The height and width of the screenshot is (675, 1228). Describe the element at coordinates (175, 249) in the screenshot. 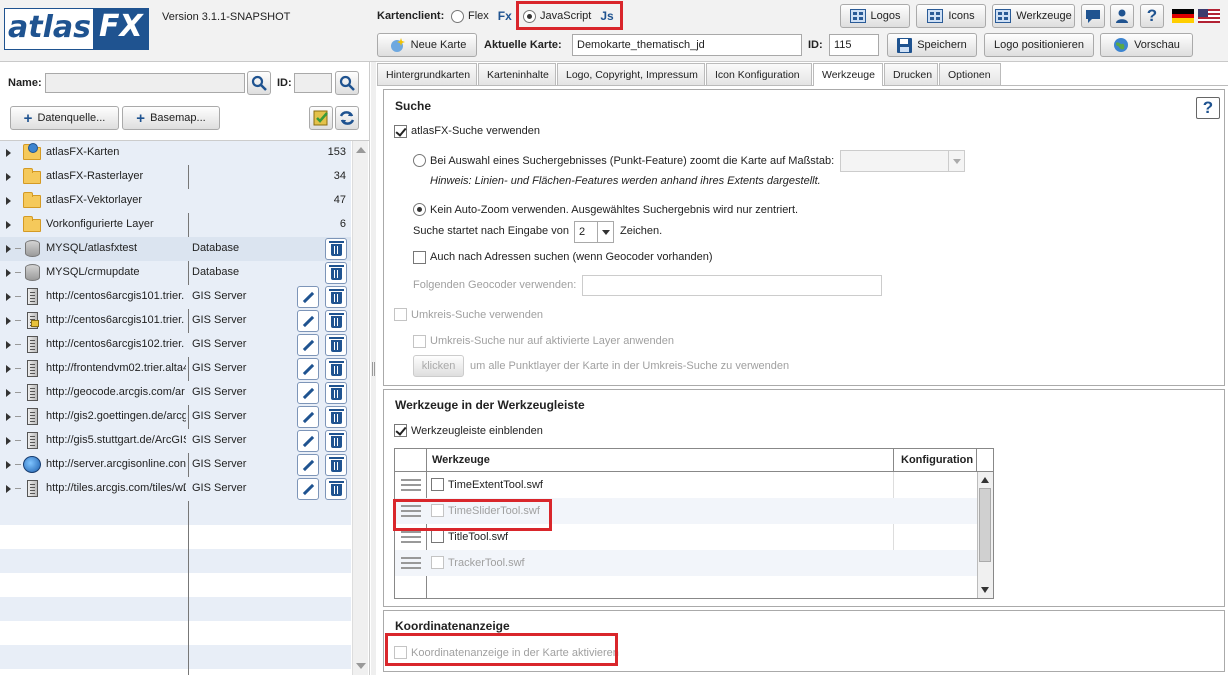

I see `tree-row: MYSQL/atlasfxtest Database` at that location.